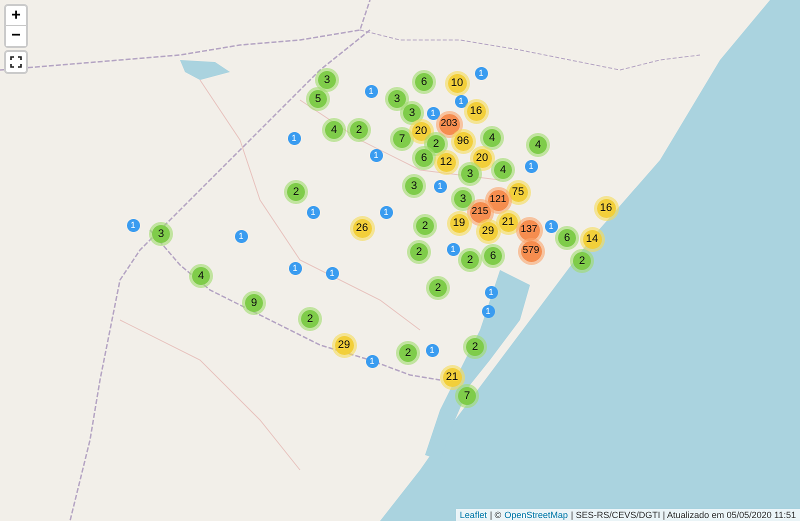 The height and width of the screenshot is (521, 800). What do you see at coordinates (459, 223) in the screenshot?
I see `marker-cluster: 19` at bounding box center [459, 223].